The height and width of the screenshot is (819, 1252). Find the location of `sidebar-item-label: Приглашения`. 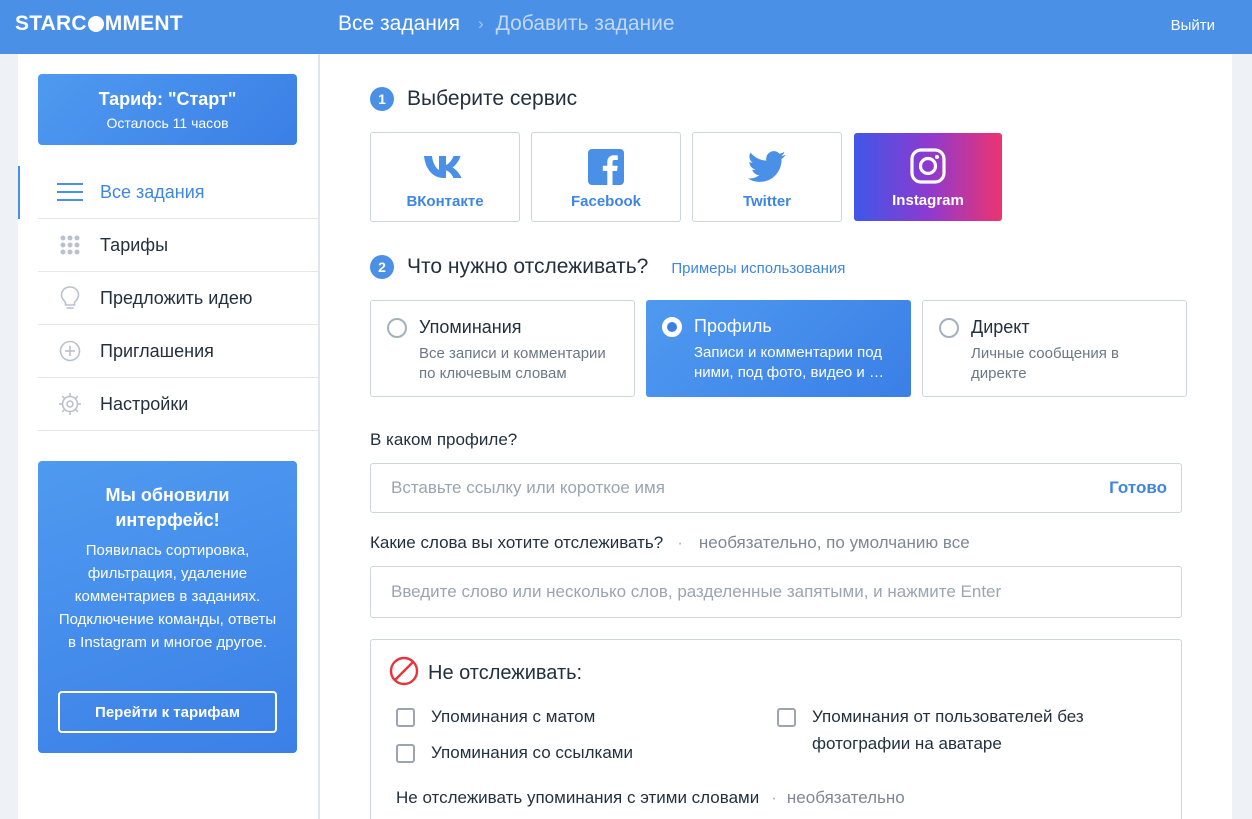

sidebar-item-label: Приглашения is located at coordinates (157, 350).